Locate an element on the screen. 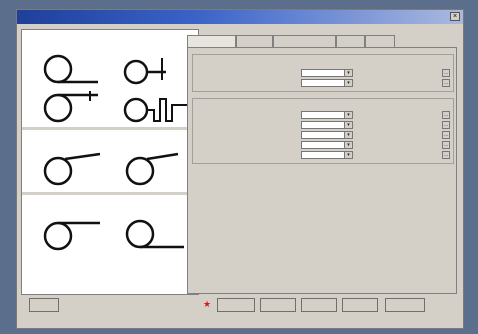  close-button: × is located at coordinates (455, 16).